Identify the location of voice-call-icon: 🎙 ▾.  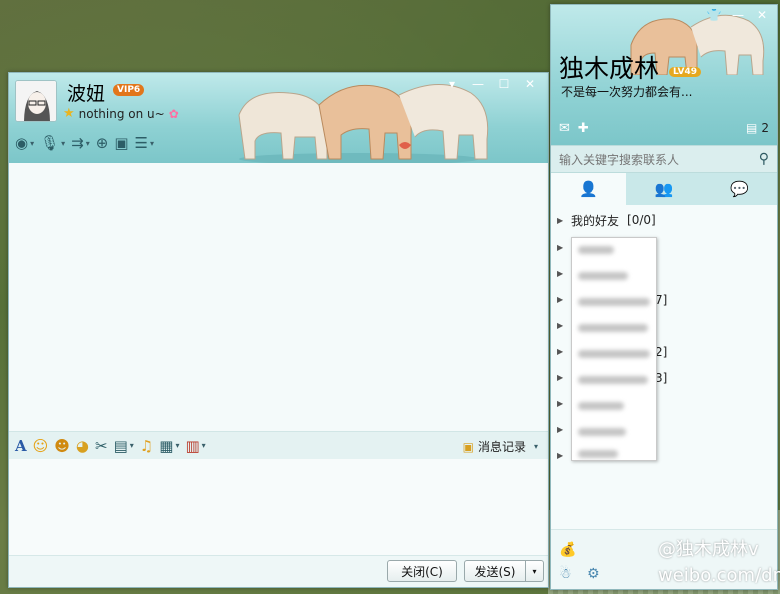
(52, 143).